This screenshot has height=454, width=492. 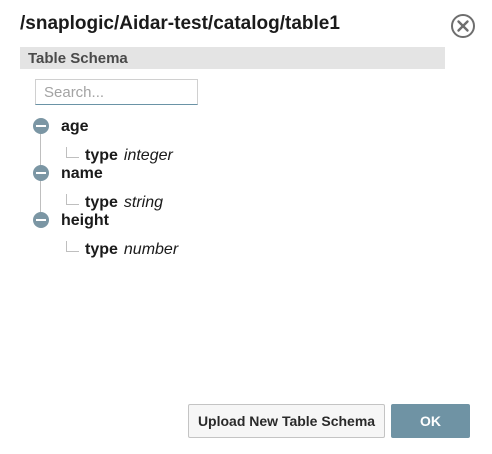 What do you see at coordinates (41, 126) in the screenshot?
I see `collapse-toggle-age` at bounding box center [41, 126].